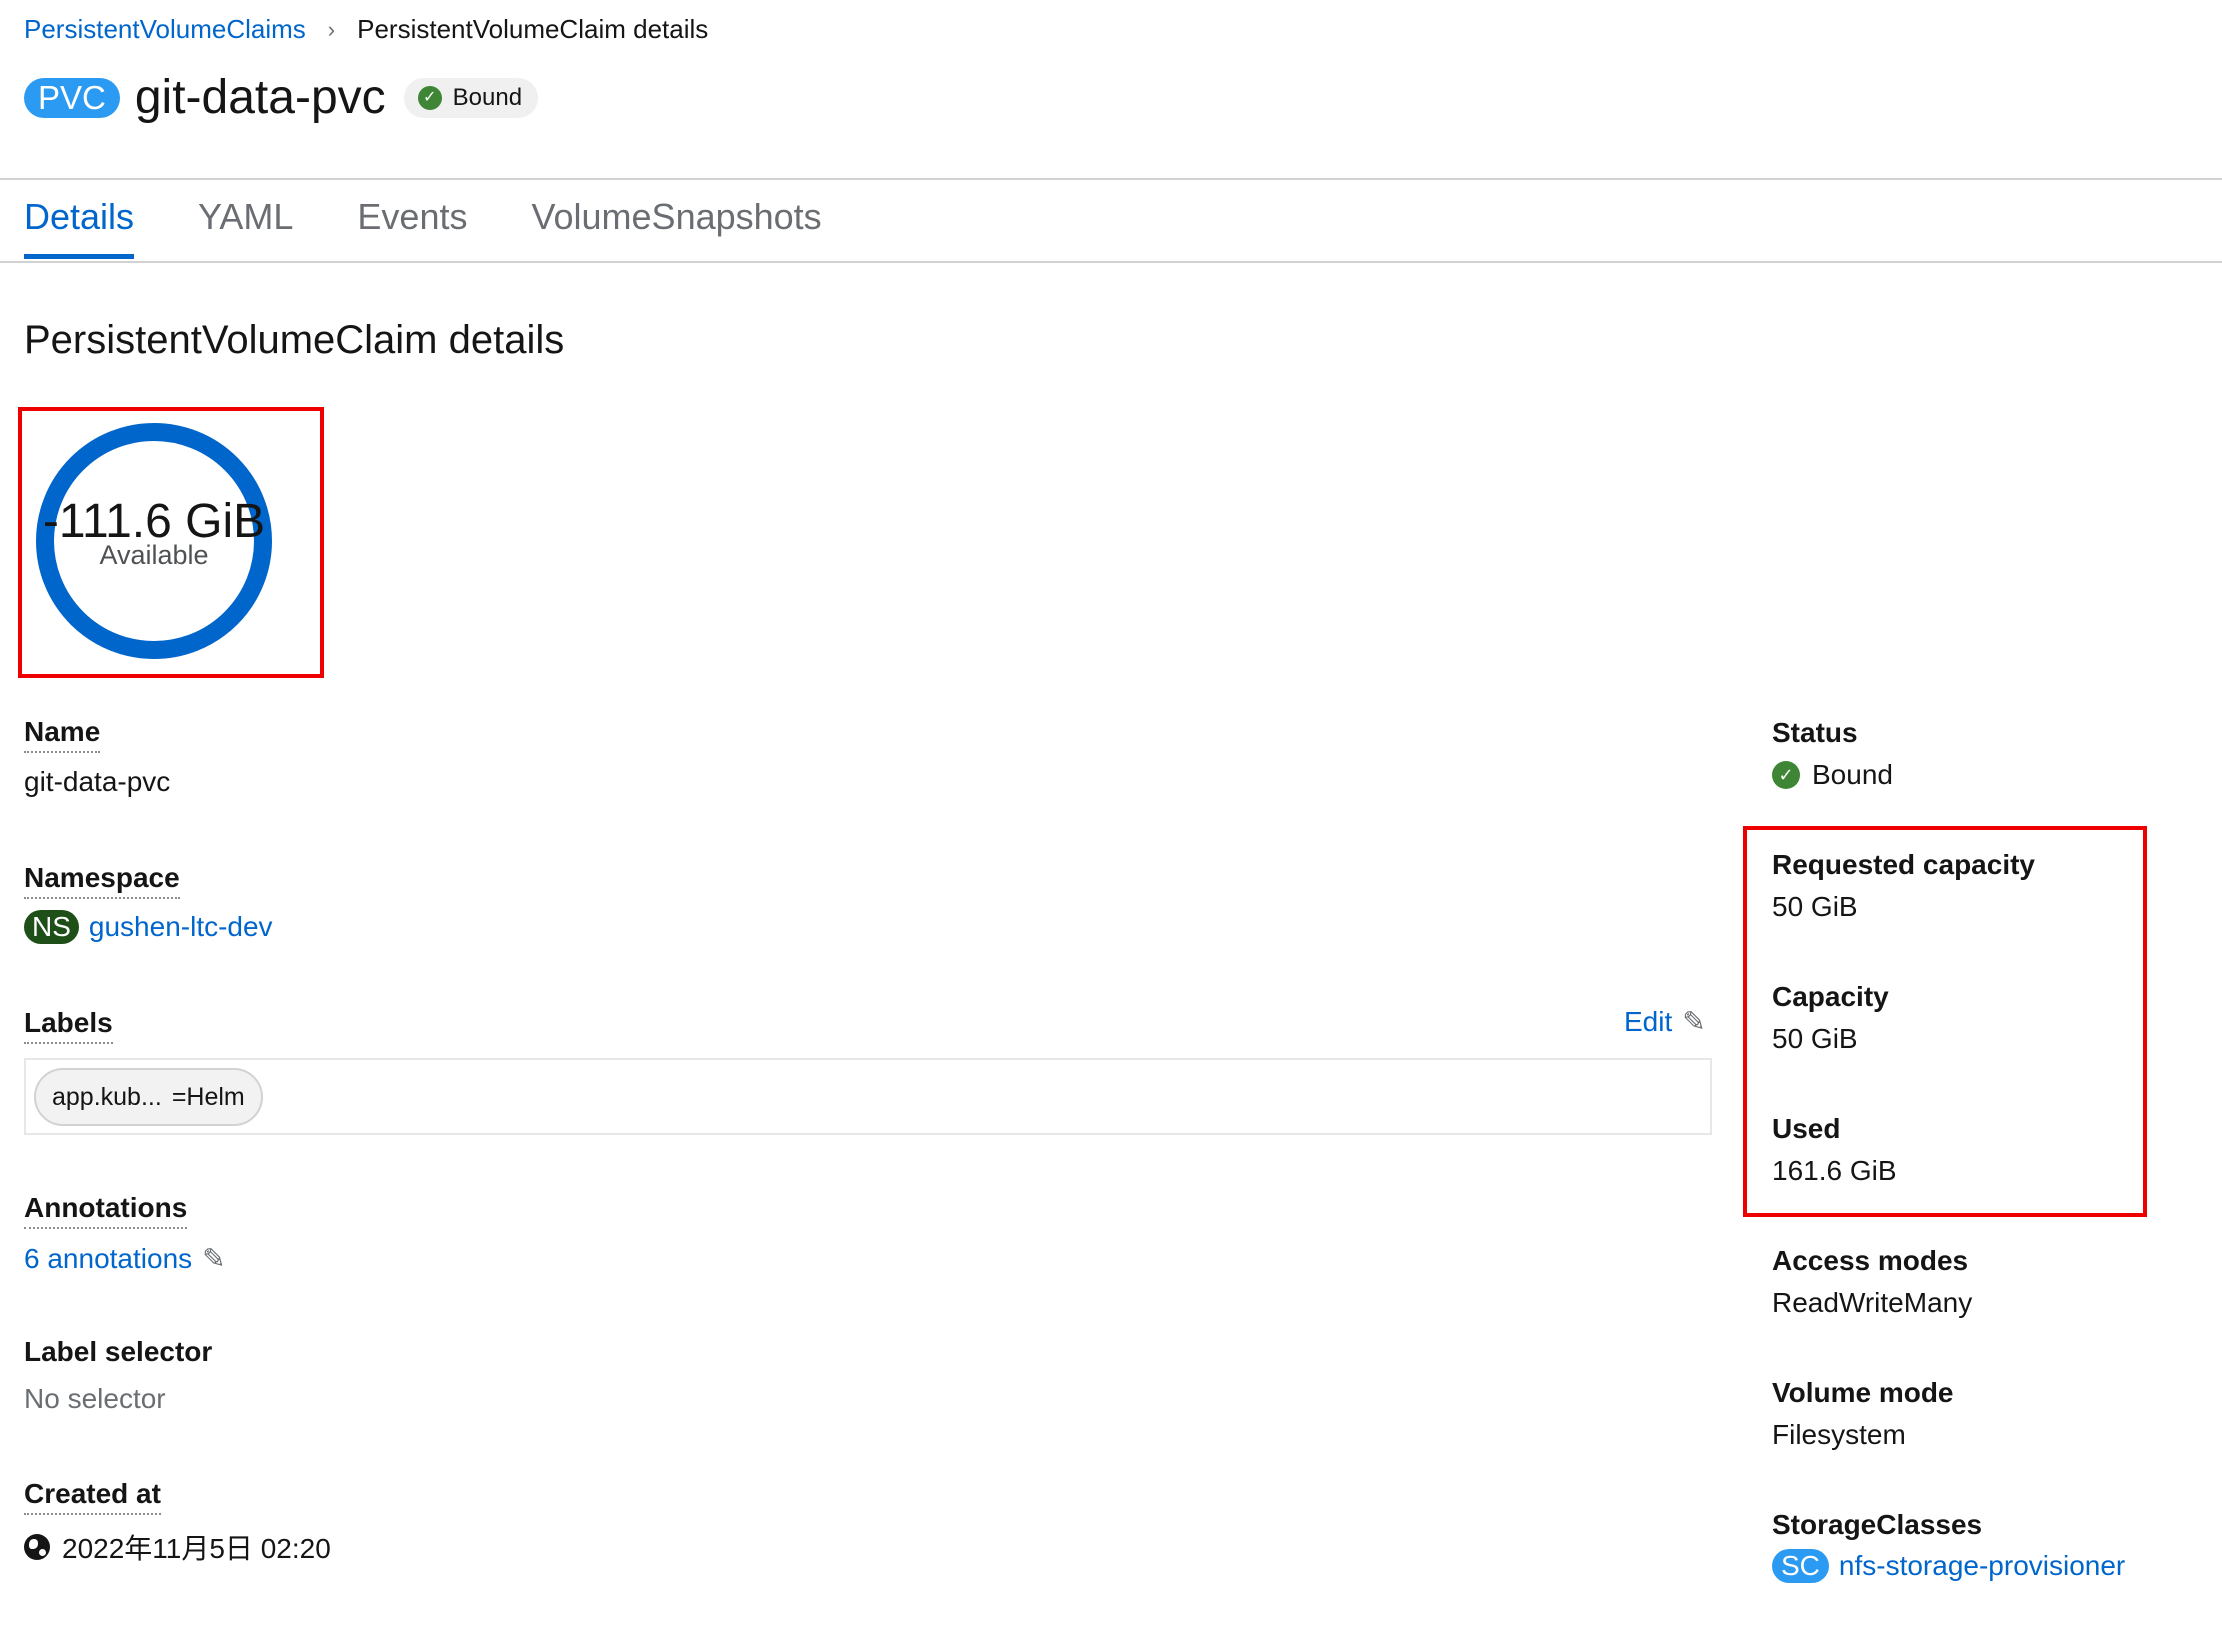  What do you see at coordinates (331, 29) in the screenshot?
I see `chevron-right-icon: ›` at bounding box center [331, 29].